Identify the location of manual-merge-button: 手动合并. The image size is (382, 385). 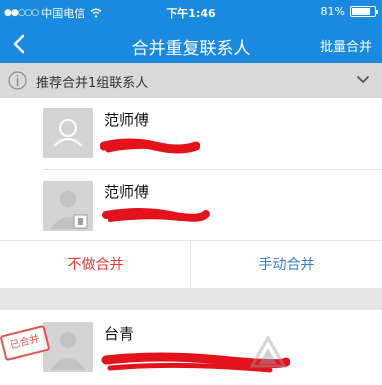
(286, 265).